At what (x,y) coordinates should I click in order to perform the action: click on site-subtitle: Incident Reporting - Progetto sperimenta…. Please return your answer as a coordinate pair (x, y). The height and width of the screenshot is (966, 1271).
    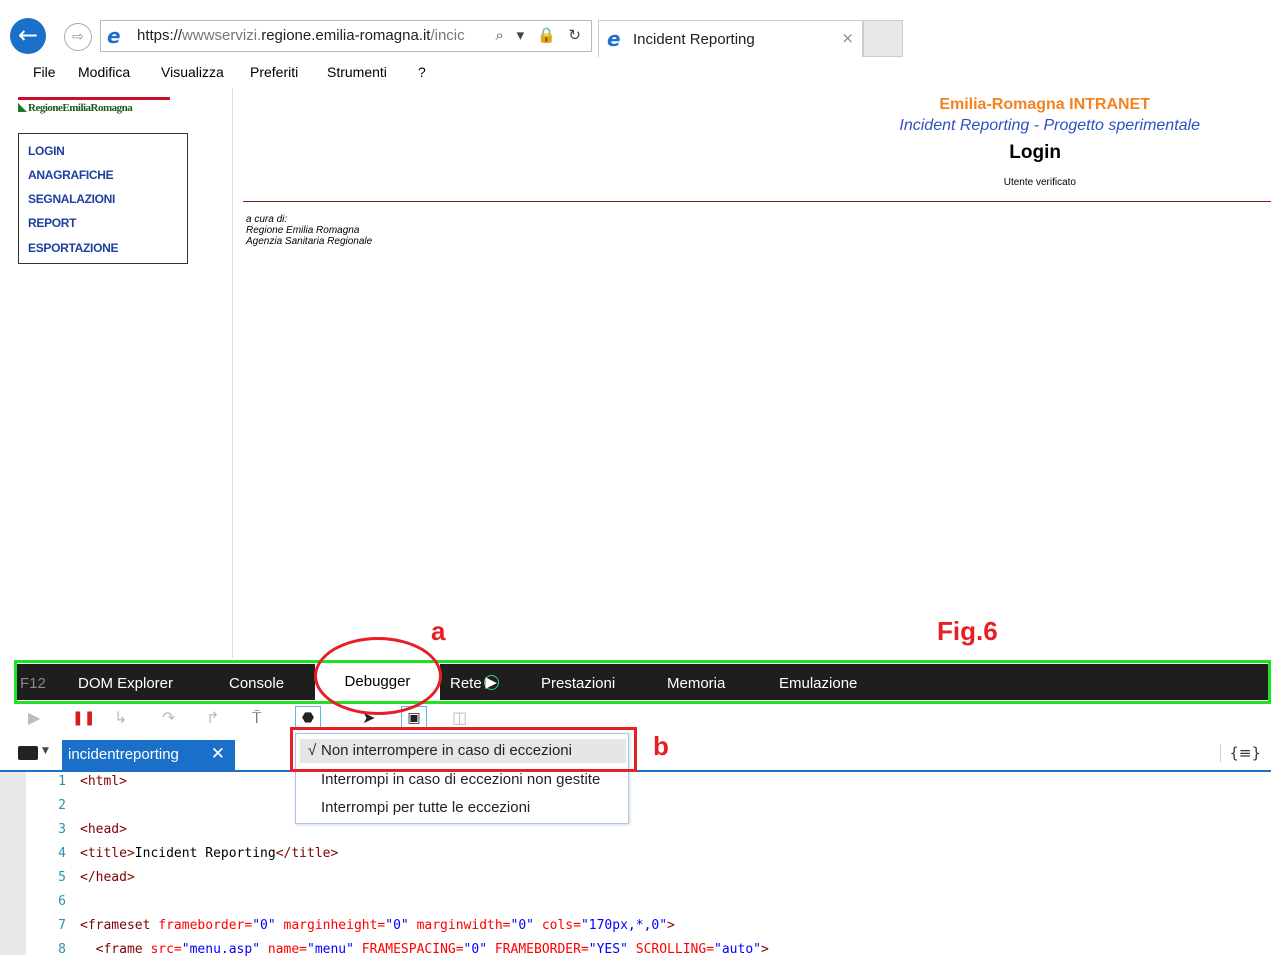
    Looking at the image, I should click on (1049, 125).